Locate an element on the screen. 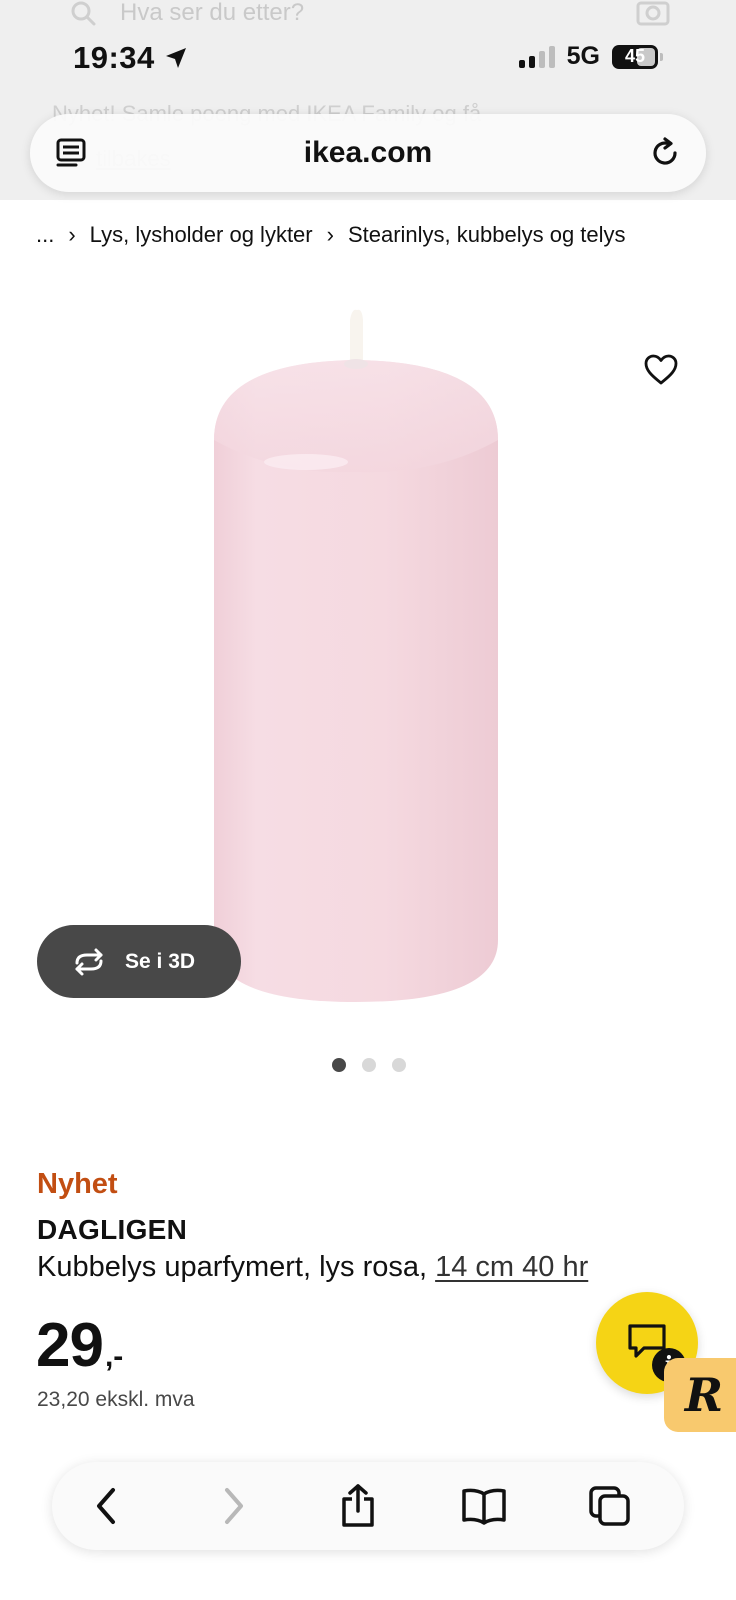  image-carousel-dots is located at coordinates (369, 1065).